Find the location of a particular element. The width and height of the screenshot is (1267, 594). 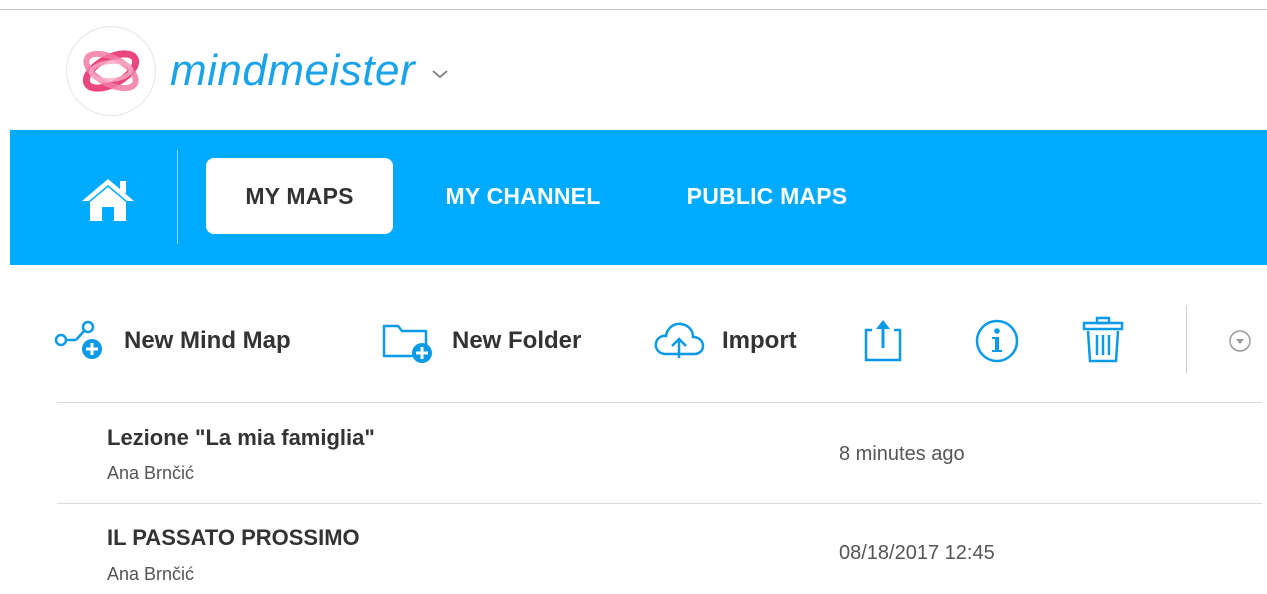

brand-switcher: mindmeister is located at coordinates (257, 71).